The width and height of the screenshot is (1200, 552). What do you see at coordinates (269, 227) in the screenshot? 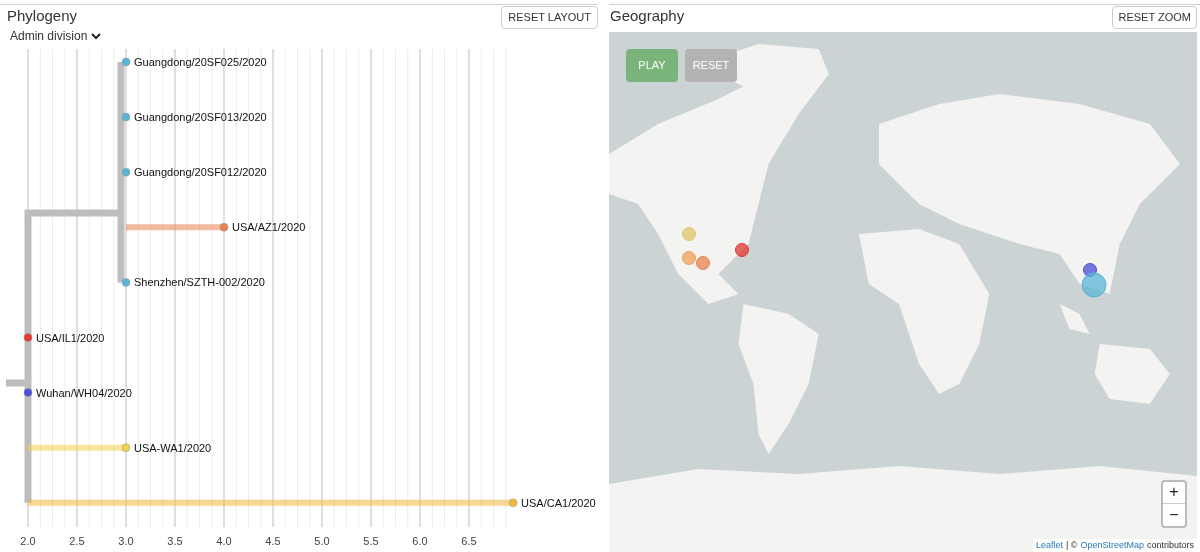
I see `tip-label: USA/AZ1/2020` at bounding box center [269, 227].